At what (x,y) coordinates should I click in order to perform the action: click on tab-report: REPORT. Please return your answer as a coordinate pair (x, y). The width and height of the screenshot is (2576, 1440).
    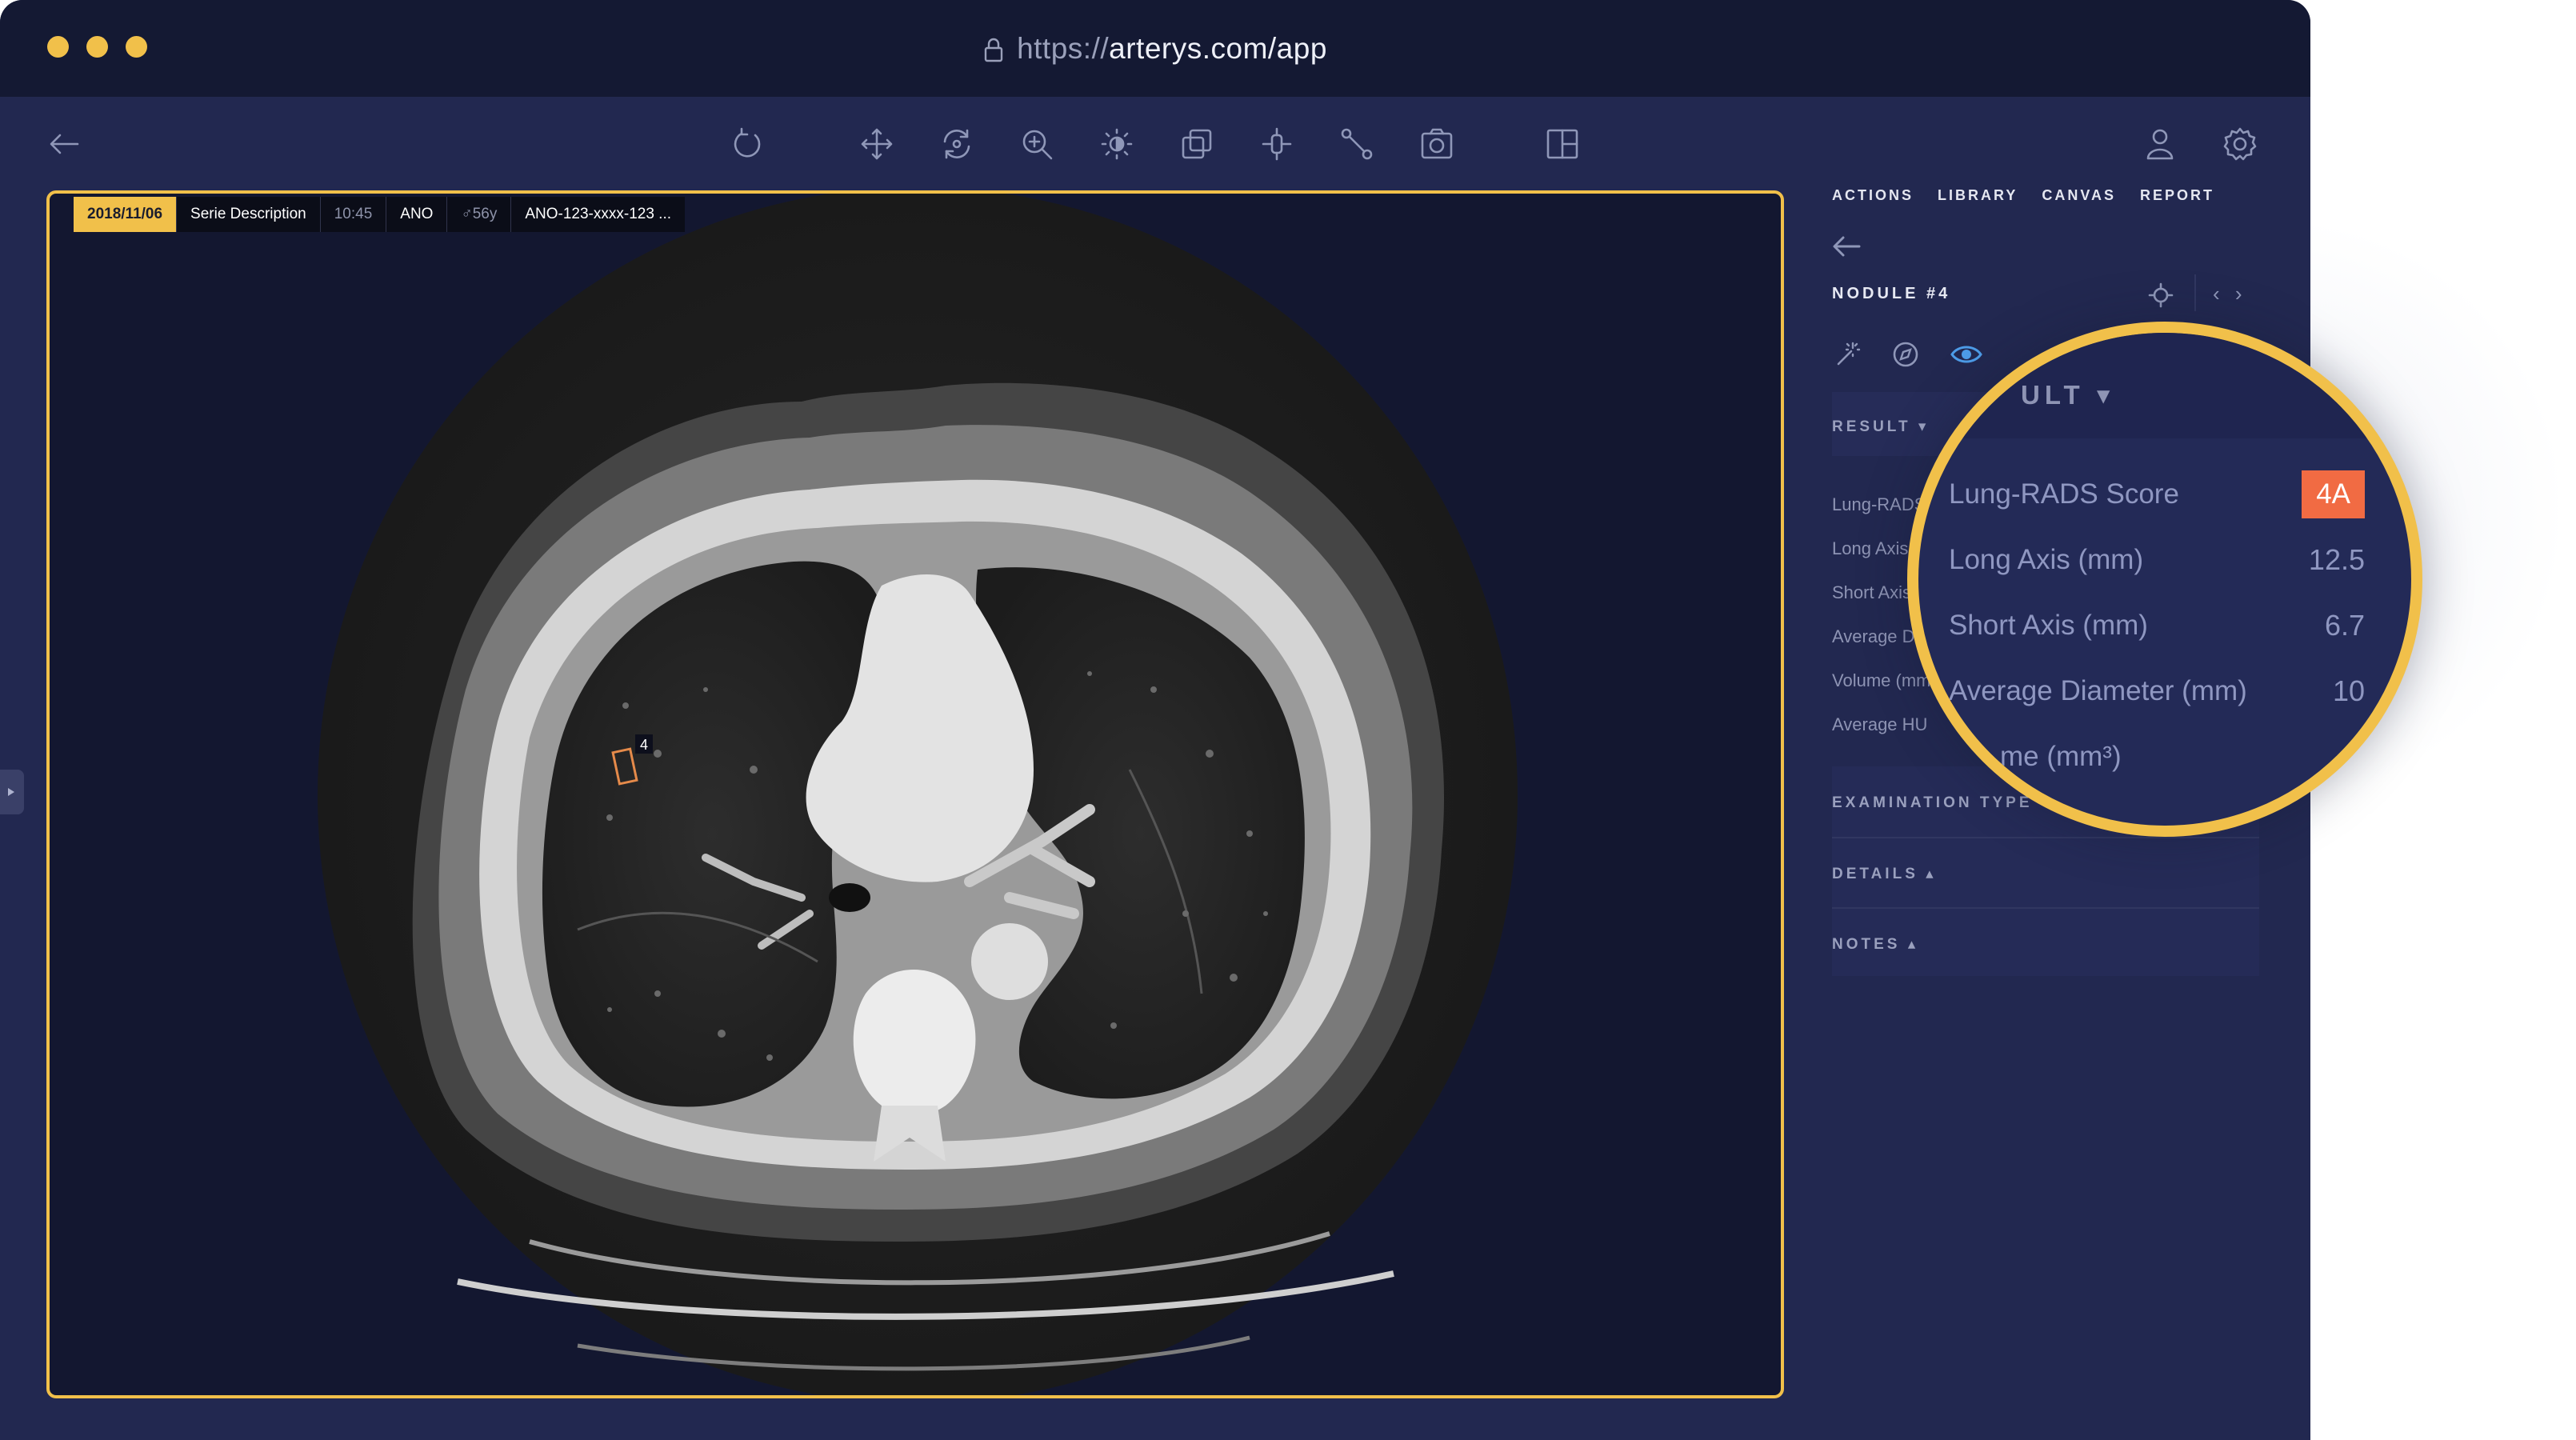
    Looking at the image, I should click on (2177, 195).